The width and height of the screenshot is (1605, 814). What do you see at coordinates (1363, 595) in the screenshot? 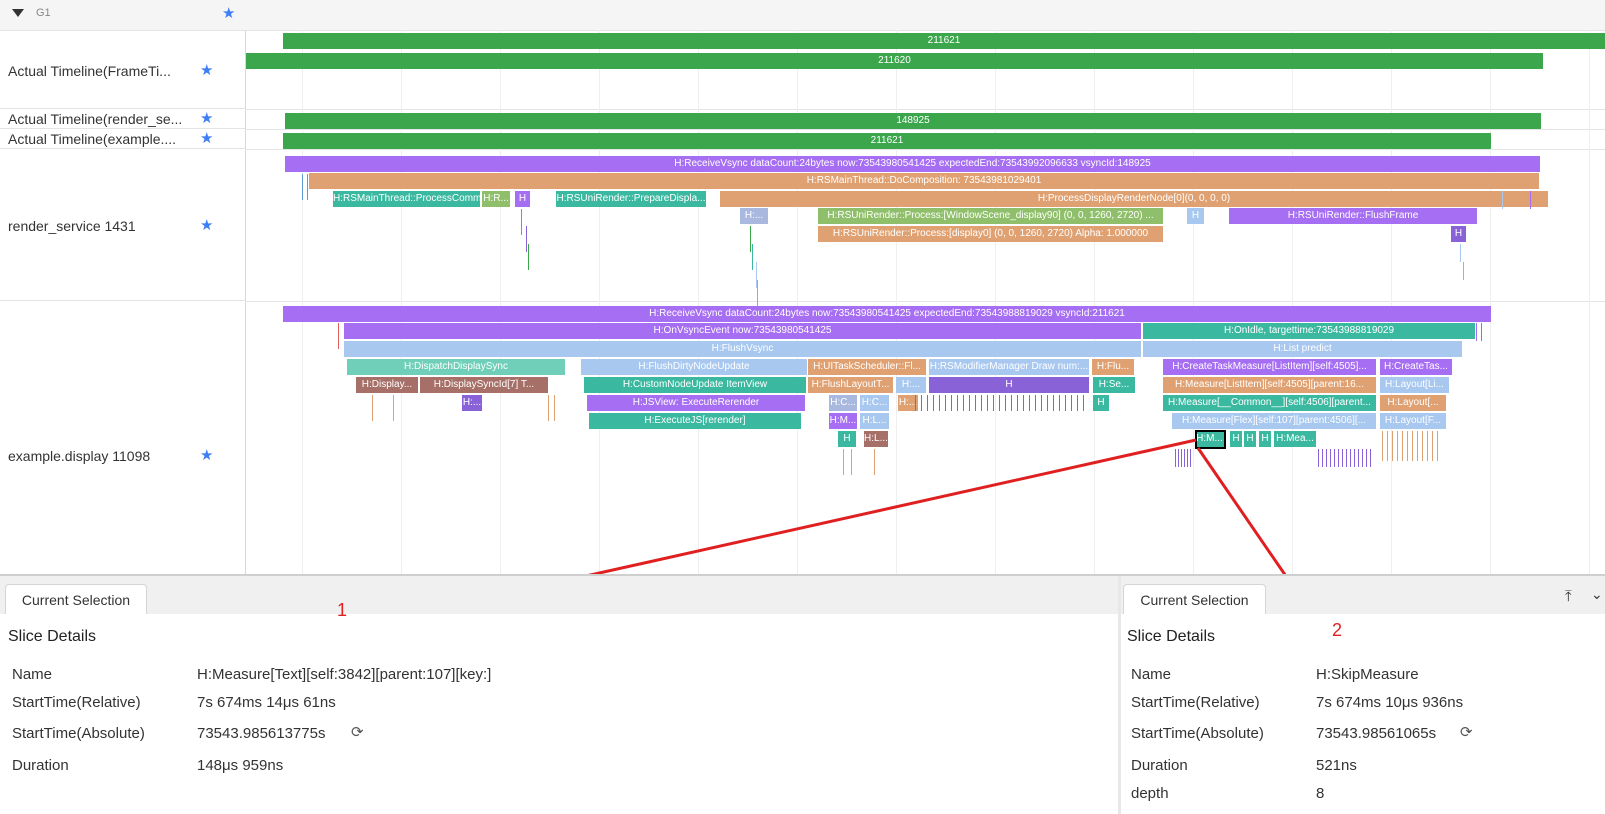
I see `tab-bar: Current Selection ⤒ ⌄` at bounding box center [1363, 595].